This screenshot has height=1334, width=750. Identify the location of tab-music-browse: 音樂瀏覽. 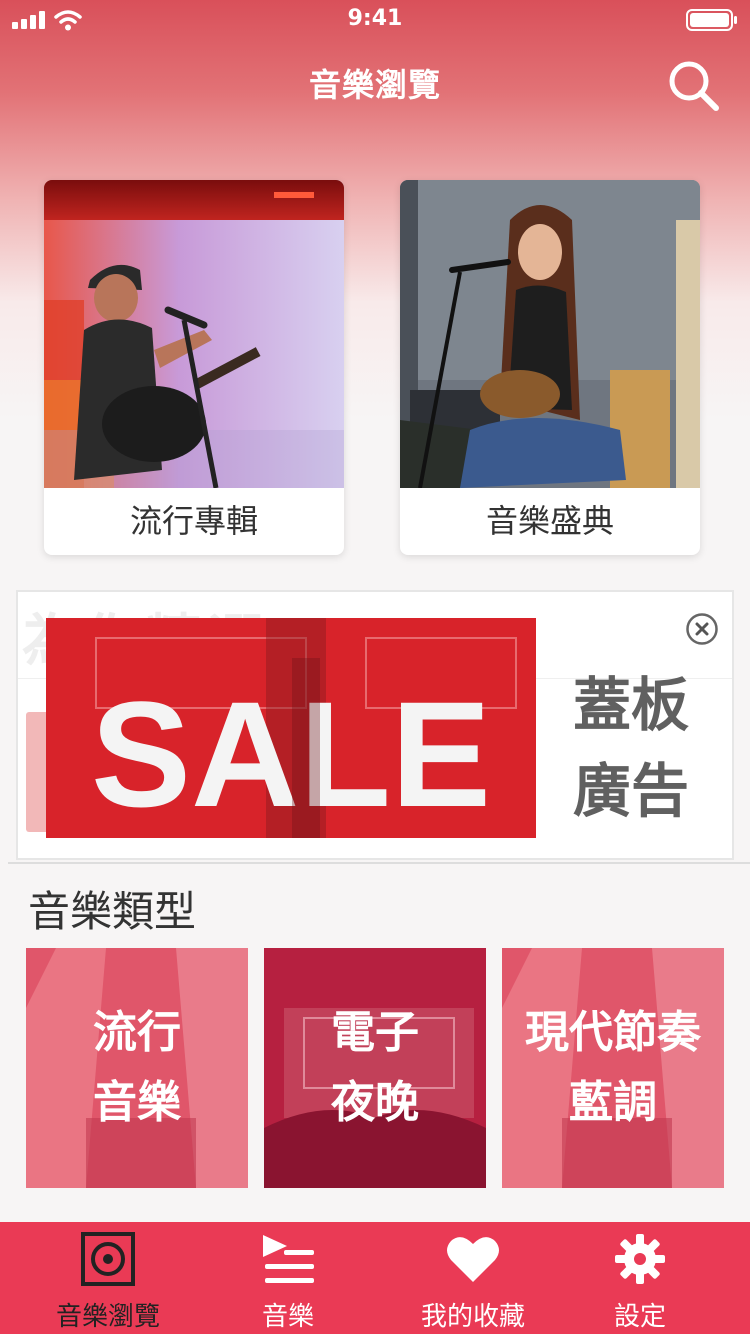
(108, 1278).